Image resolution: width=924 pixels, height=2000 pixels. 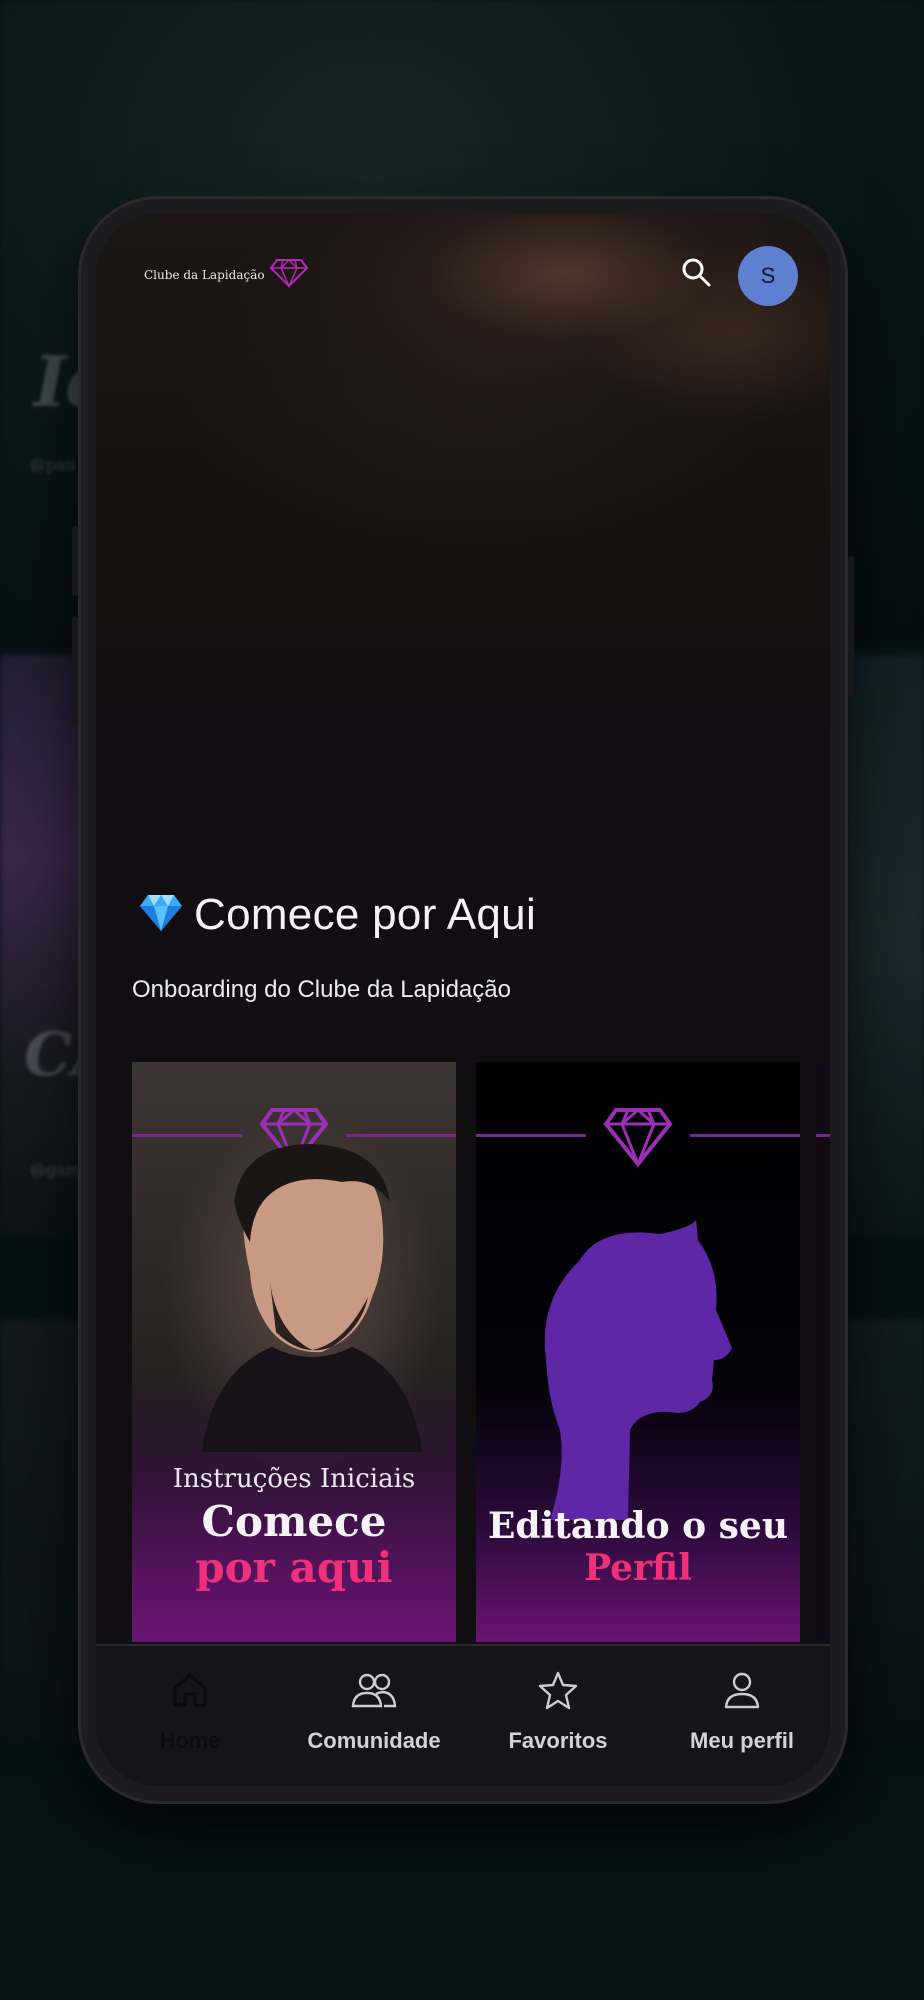 What do you see at coordinates (558, 1740) in the screenshot?
I see `nav-label: Favoritos` at bounding box center [558, 1740].